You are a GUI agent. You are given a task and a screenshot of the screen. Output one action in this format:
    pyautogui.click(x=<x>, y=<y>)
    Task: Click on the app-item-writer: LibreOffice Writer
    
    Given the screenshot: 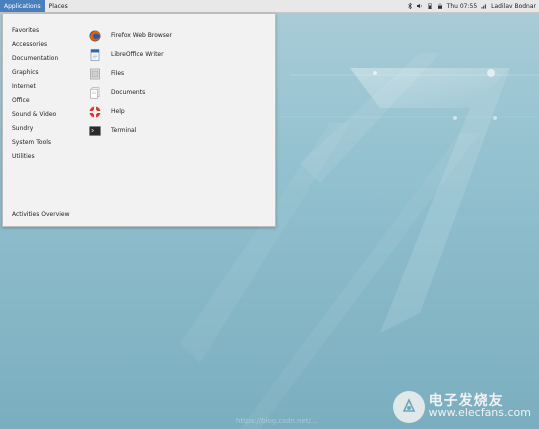 What is the action you would take?
    pyautogui.click(x=130, y=54)
    